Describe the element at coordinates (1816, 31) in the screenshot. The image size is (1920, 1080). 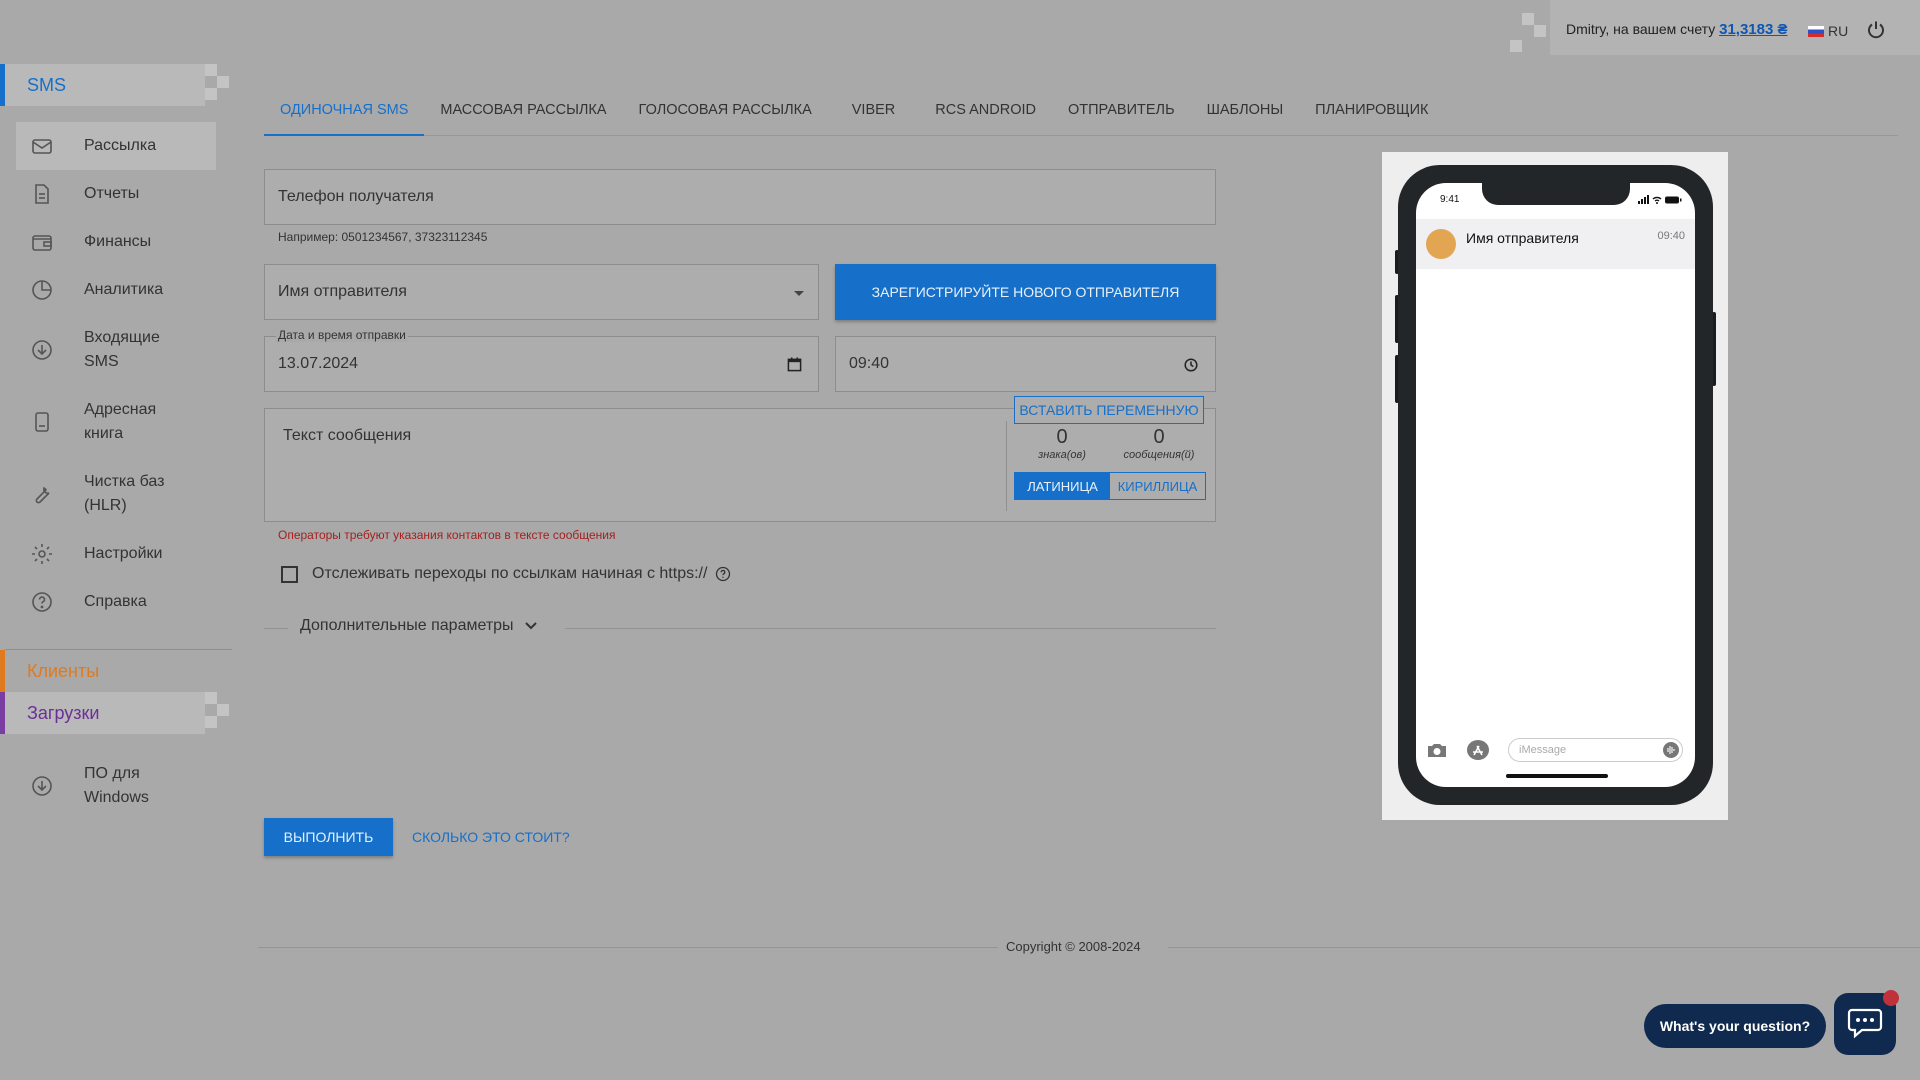
I see `russia-flag-icon` at that location.